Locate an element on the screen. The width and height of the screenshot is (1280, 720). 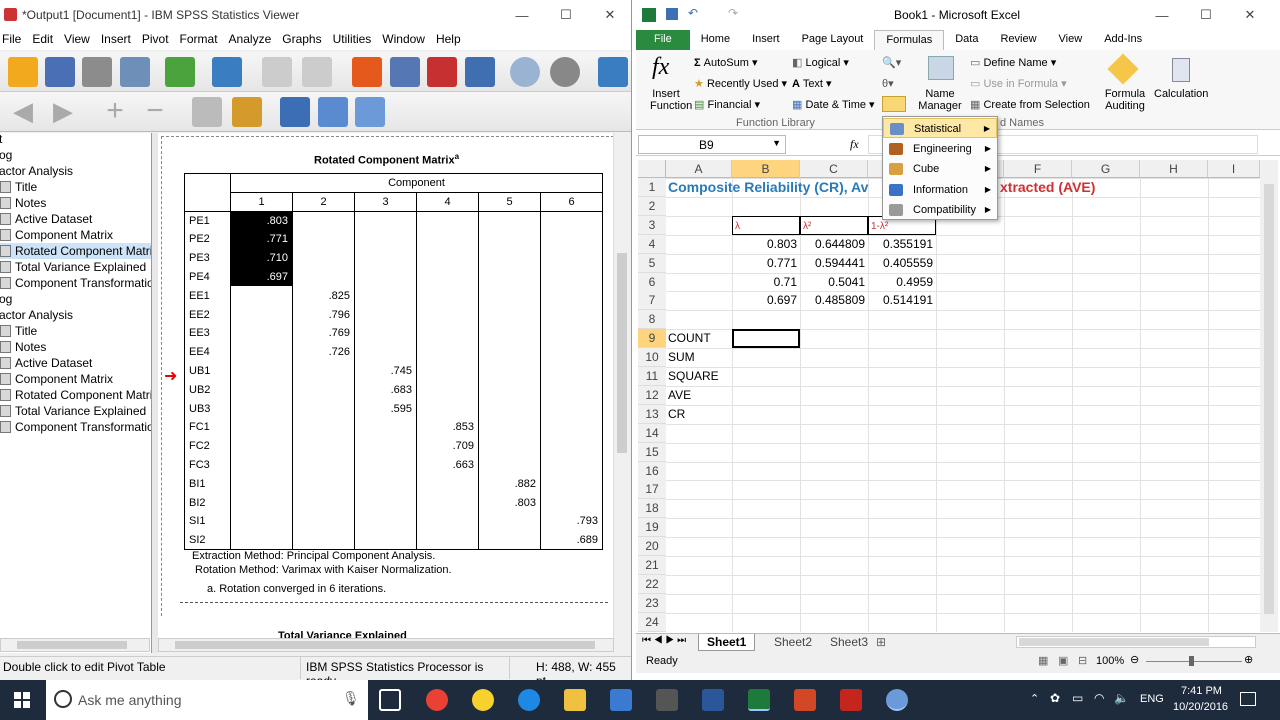
menu-item-cube: Cube ▶ is located at coordinates (940, 169).